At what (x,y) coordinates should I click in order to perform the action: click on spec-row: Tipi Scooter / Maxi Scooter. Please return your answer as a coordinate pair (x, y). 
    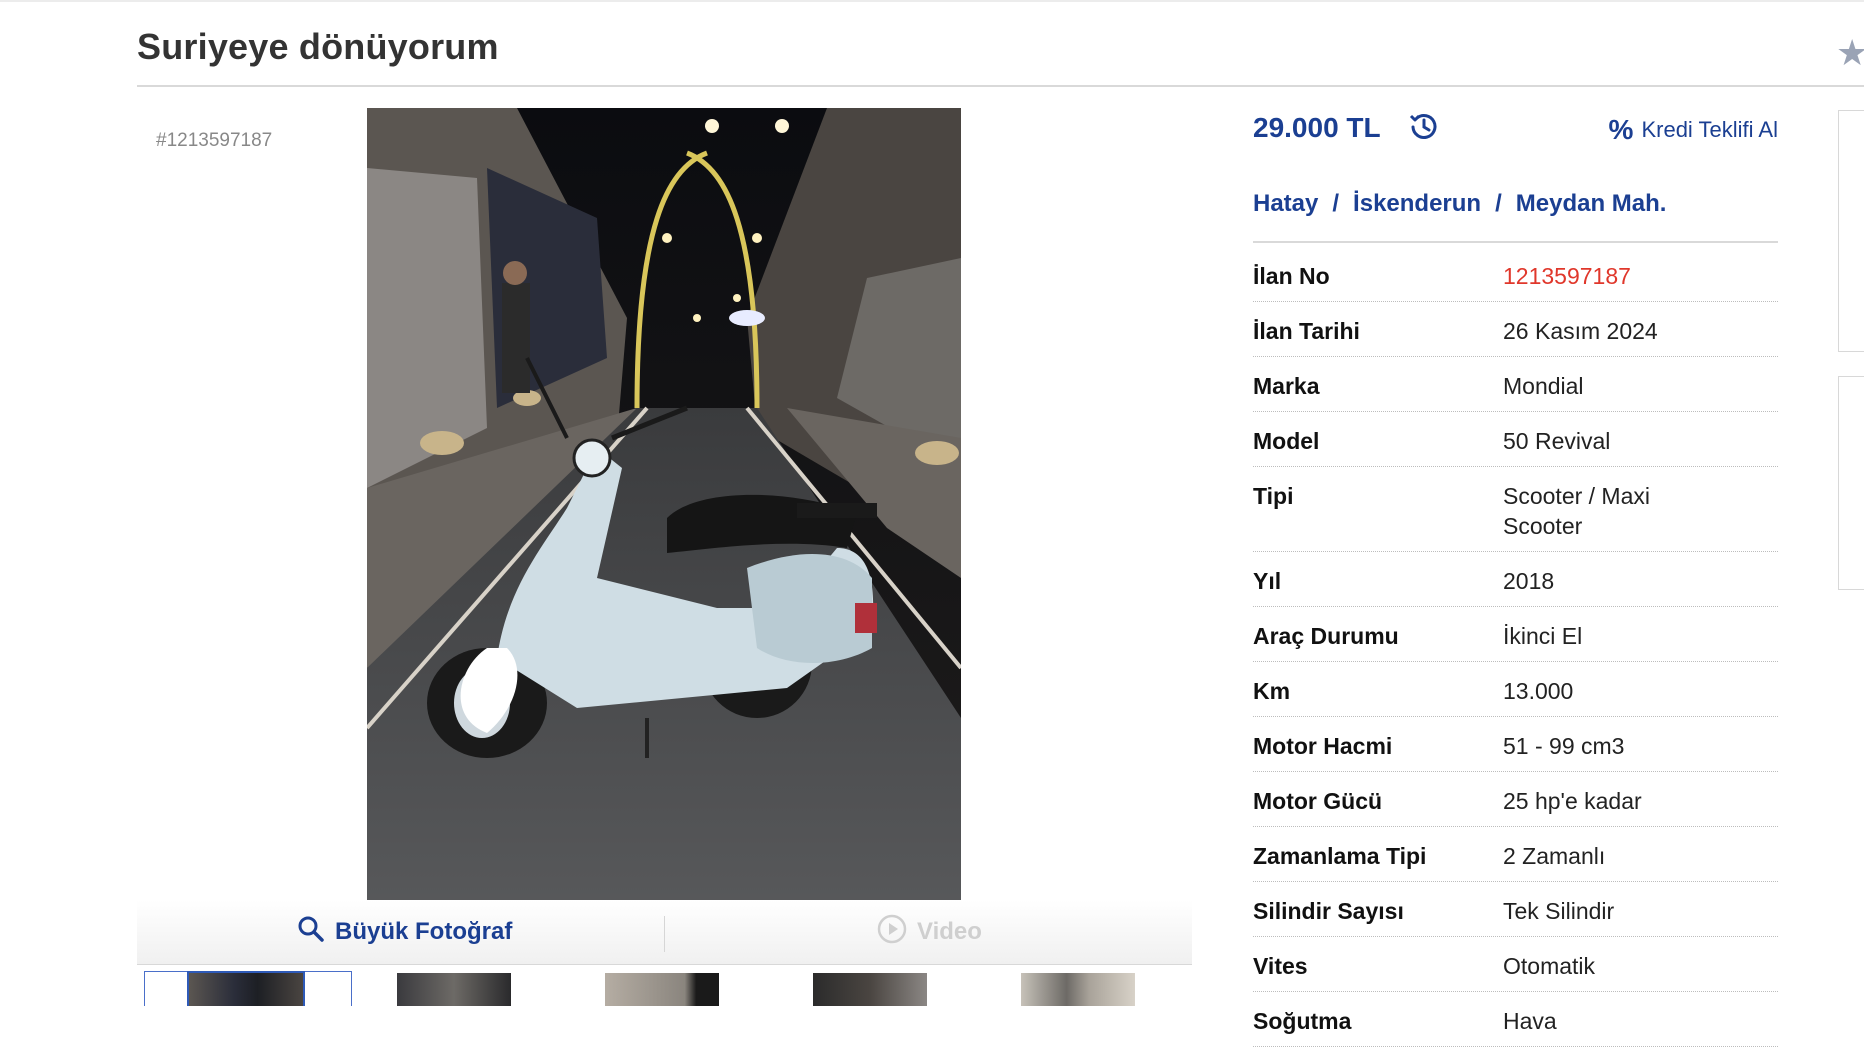
    Looking at the image, I should click on (1515, 509).